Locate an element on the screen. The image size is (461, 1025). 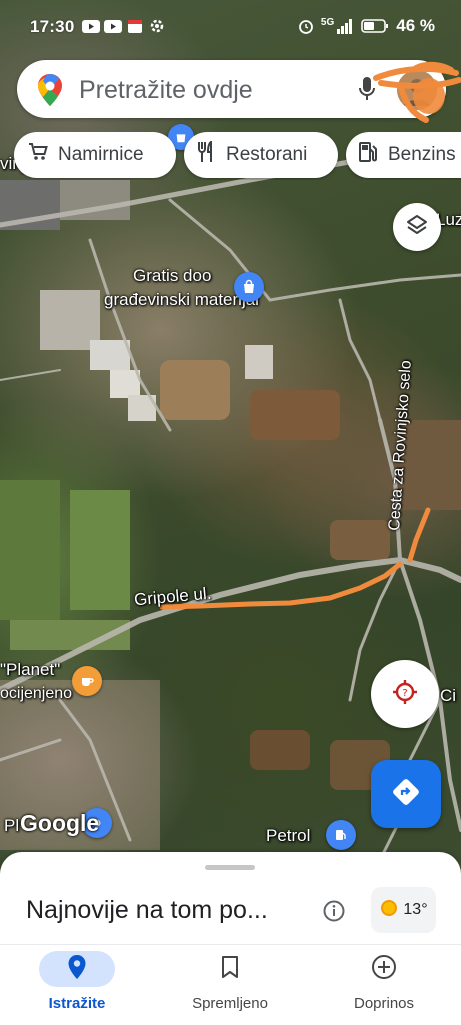
battery-percent: 46 % is located at coordinates (415, 25).